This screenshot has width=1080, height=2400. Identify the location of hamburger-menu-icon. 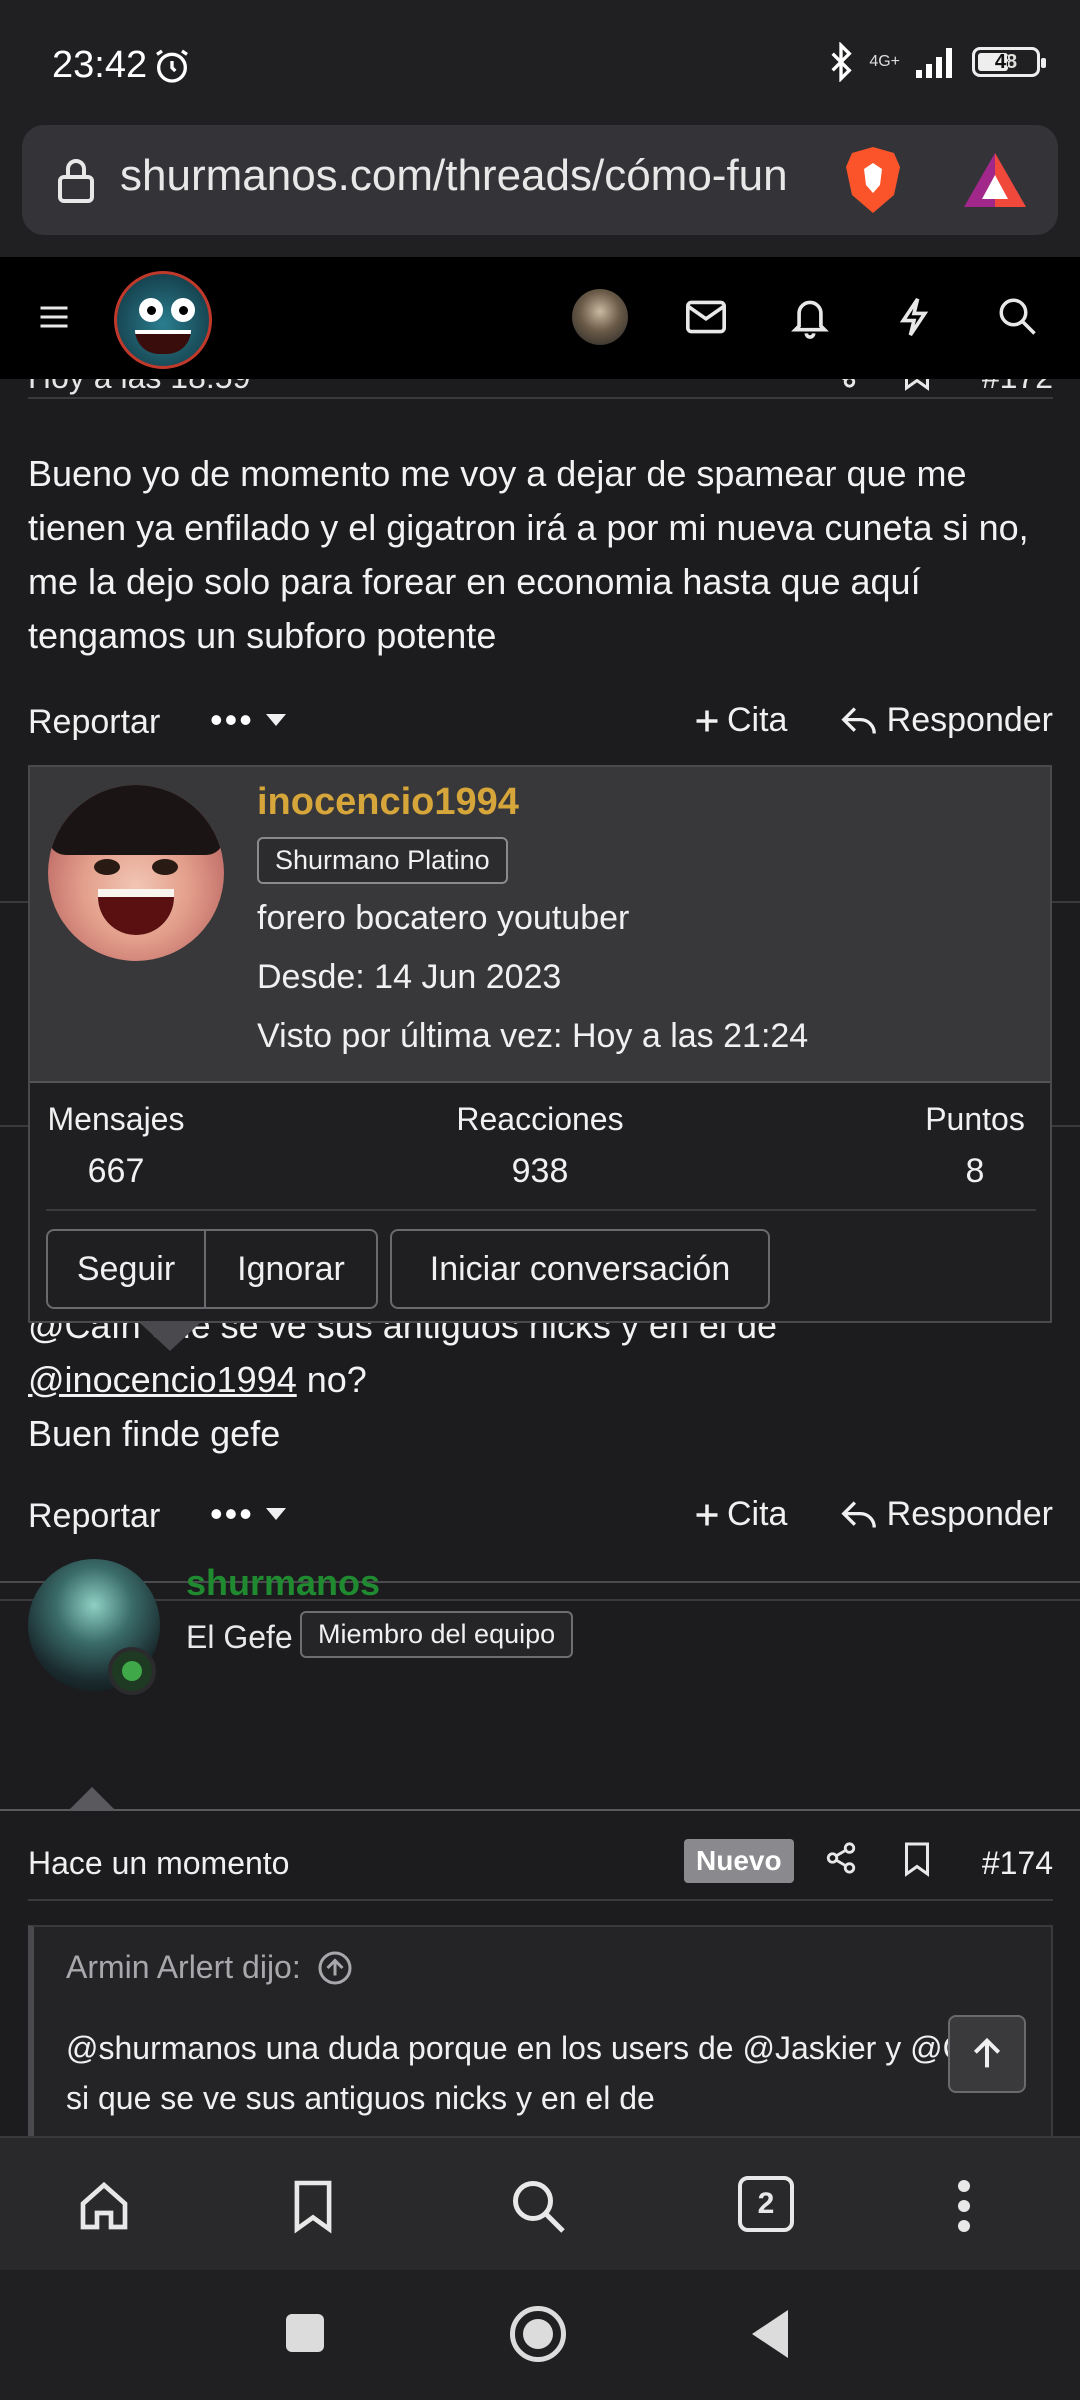
(54, 319).